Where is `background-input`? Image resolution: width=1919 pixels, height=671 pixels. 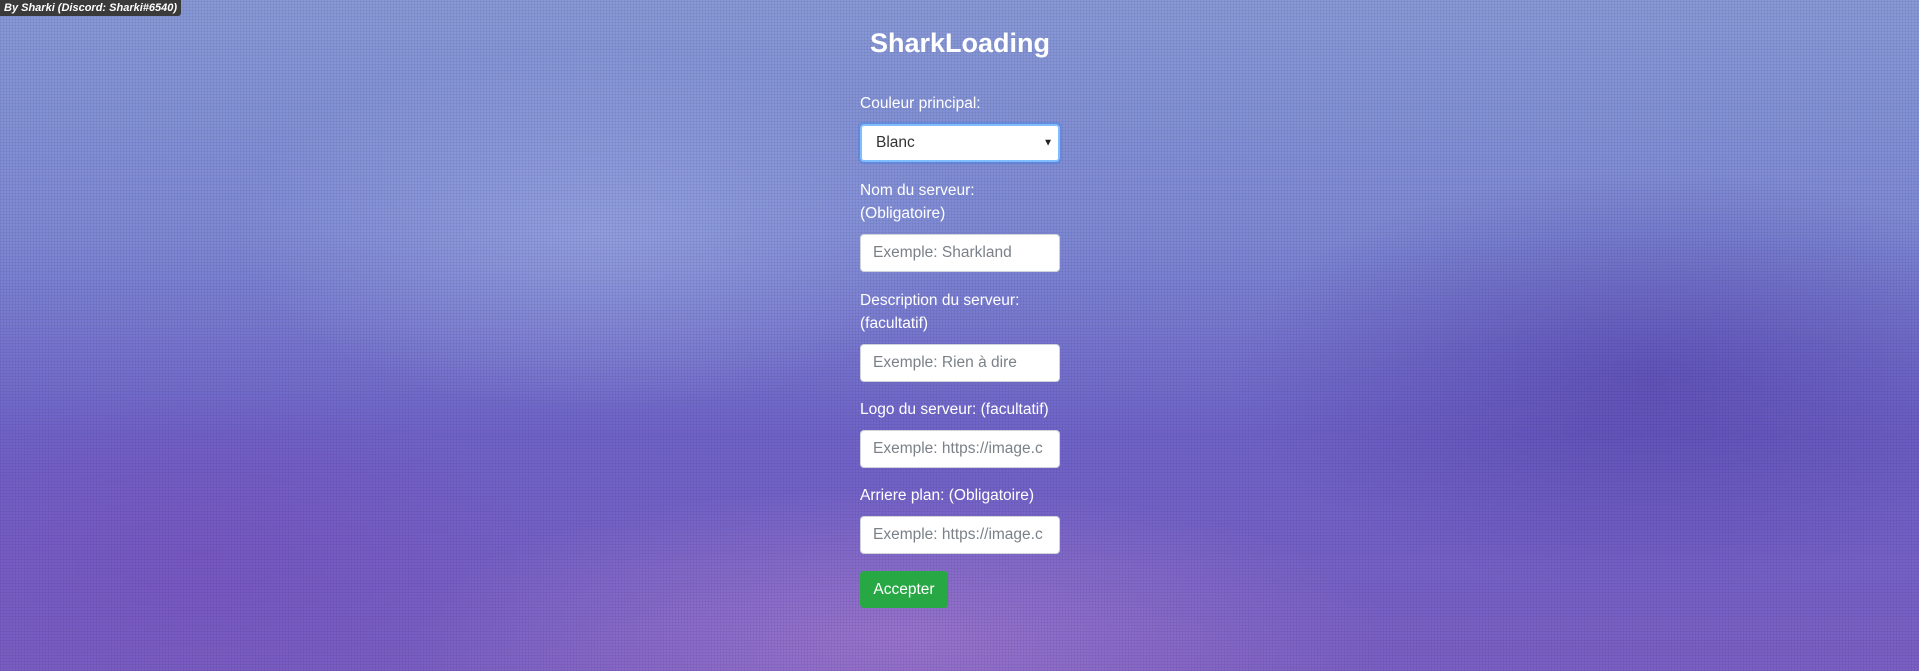 background-input is located at coordinates (960, 535).